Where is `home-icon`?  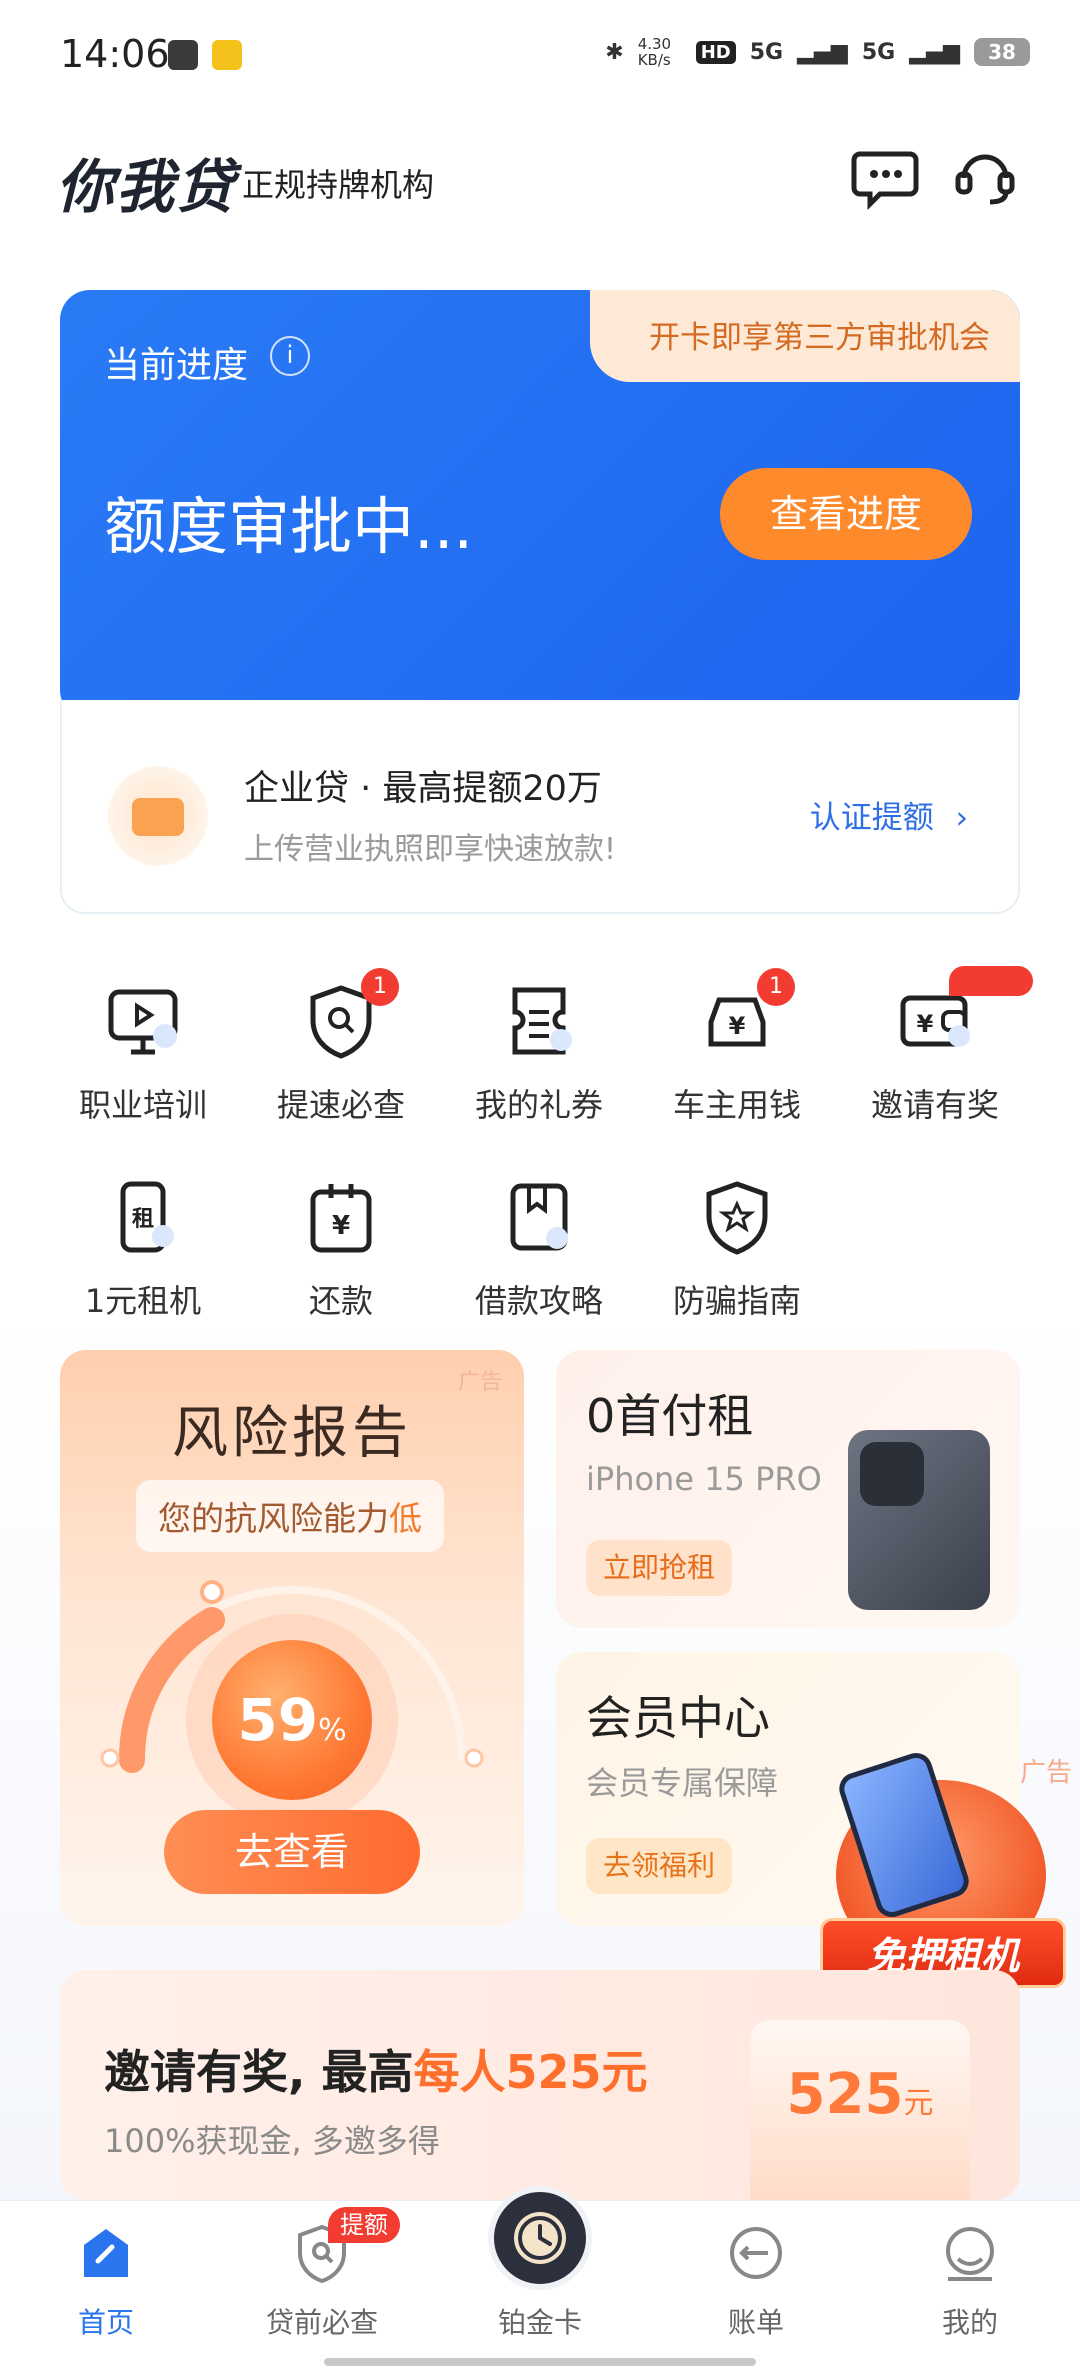 home-icon is located at coordinates (106, 2253).